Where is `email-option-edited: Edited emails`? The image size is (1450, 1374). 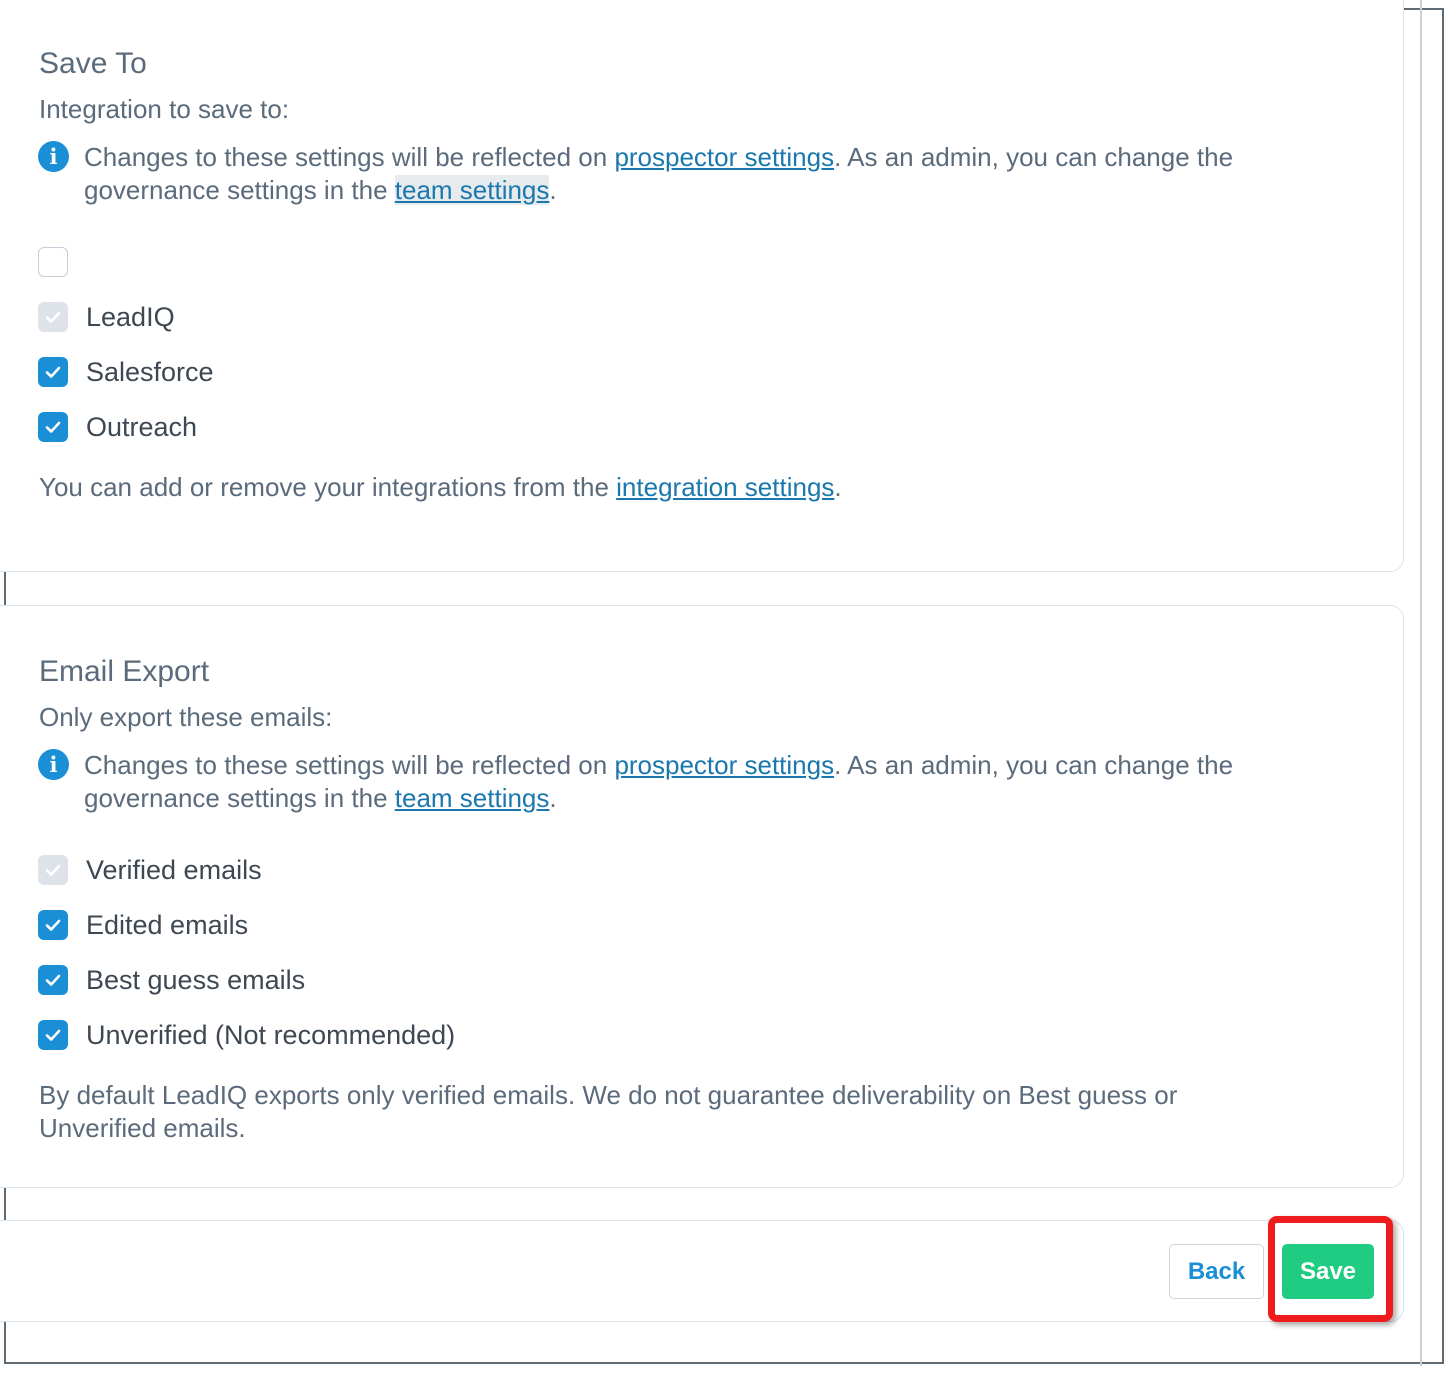
email-option-edited: Edited emails is located at coordinates (143, 925).